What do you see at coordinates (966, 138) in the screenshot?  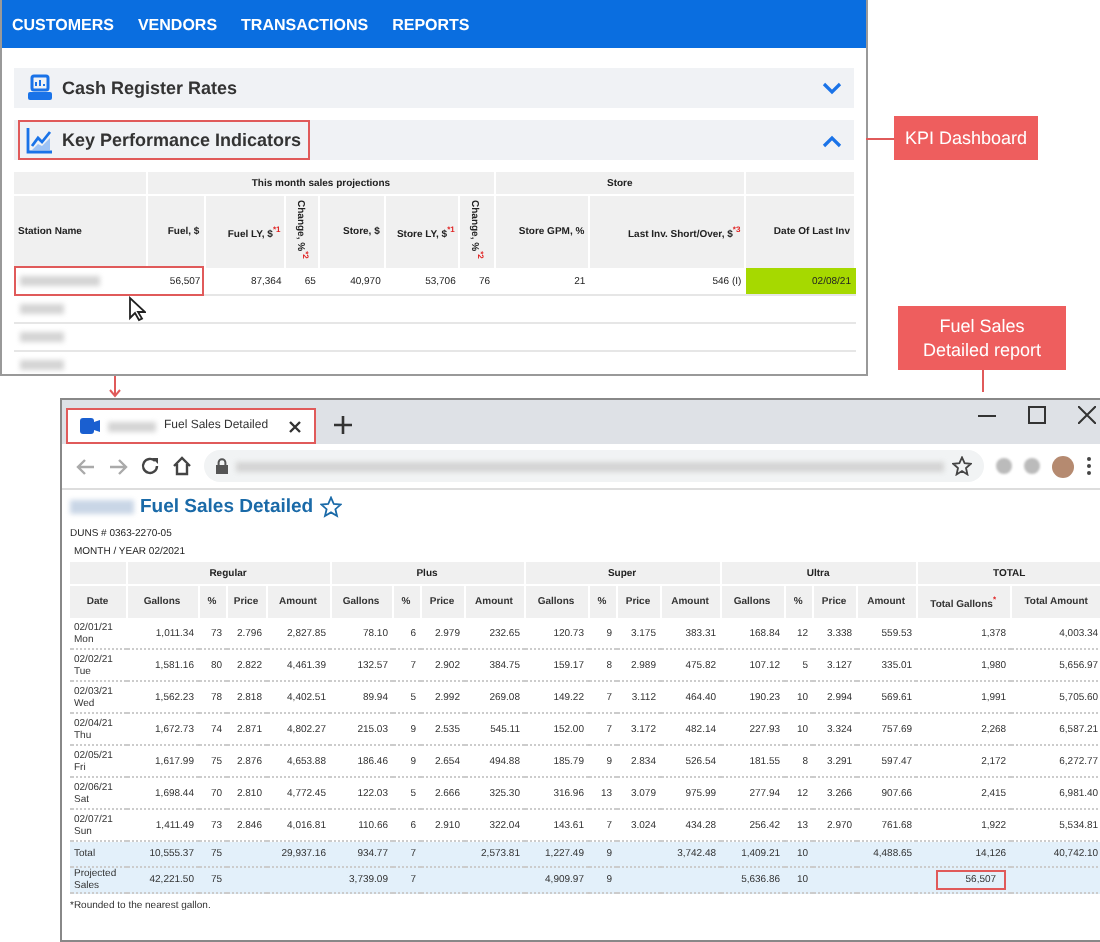 I see `annotation-label: KPI Dashboard` at bounding box center [966, 138].